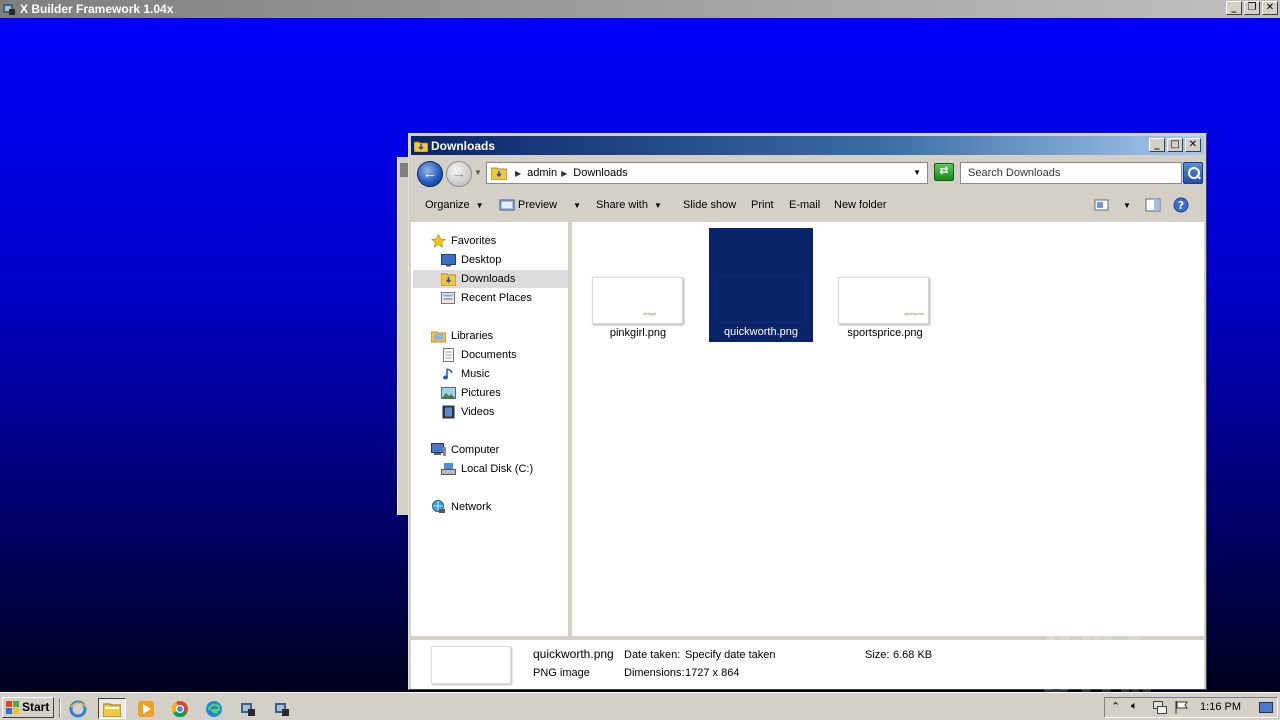 The image size is (1280, 720). Describe the element at coordinates (652, 655) in the screenshot. I see `date-taken-label: Date taken:` at that location.